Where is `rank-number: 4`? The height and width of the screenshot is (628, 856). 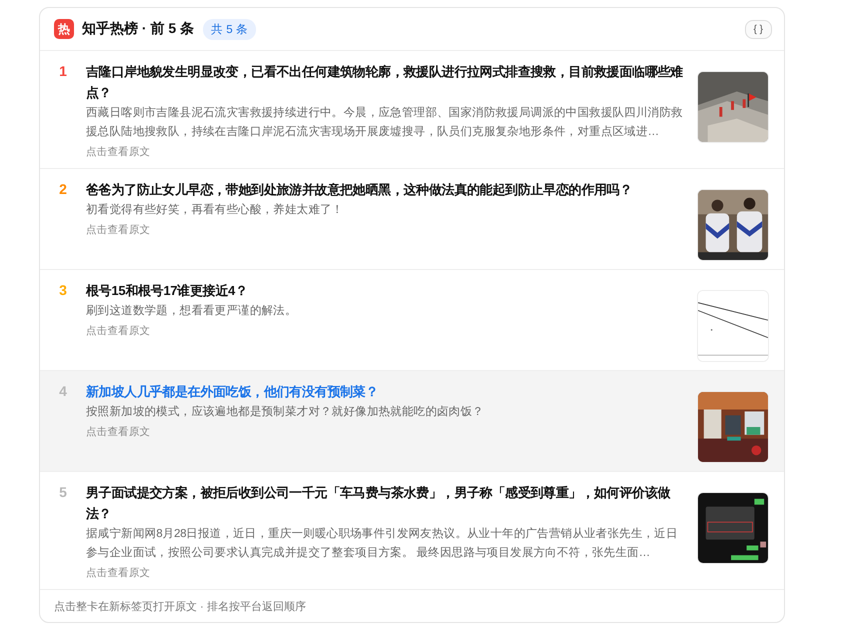 rank-number: 4 is located at coordinates (63, 391).